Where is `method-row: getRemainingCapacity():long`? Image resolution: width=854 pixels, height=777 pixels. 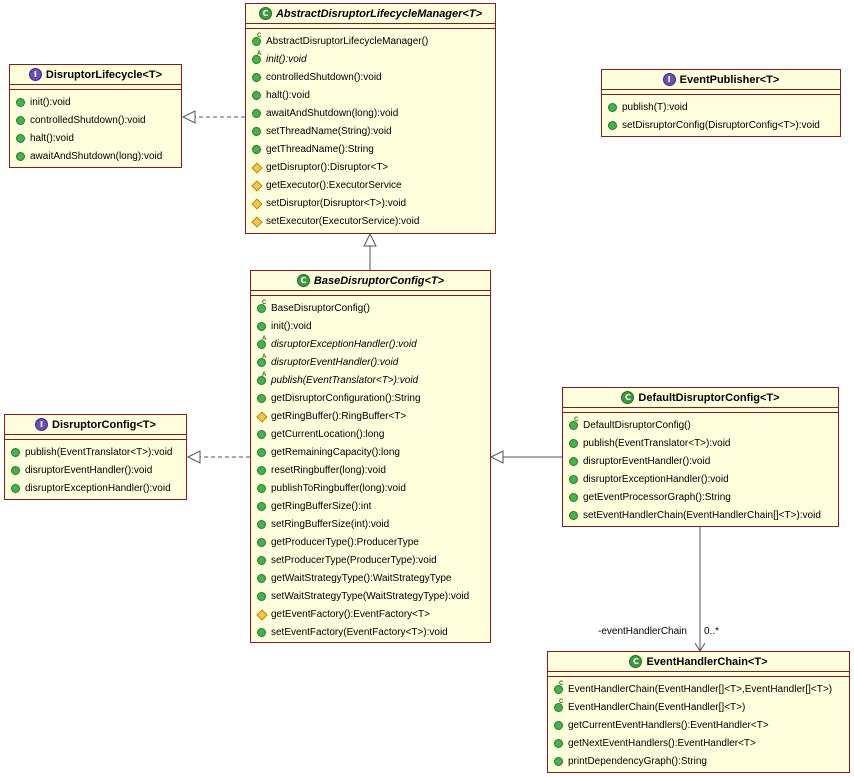 method-row: getRemainingCapacity():long is located at coordinates (370, 452).